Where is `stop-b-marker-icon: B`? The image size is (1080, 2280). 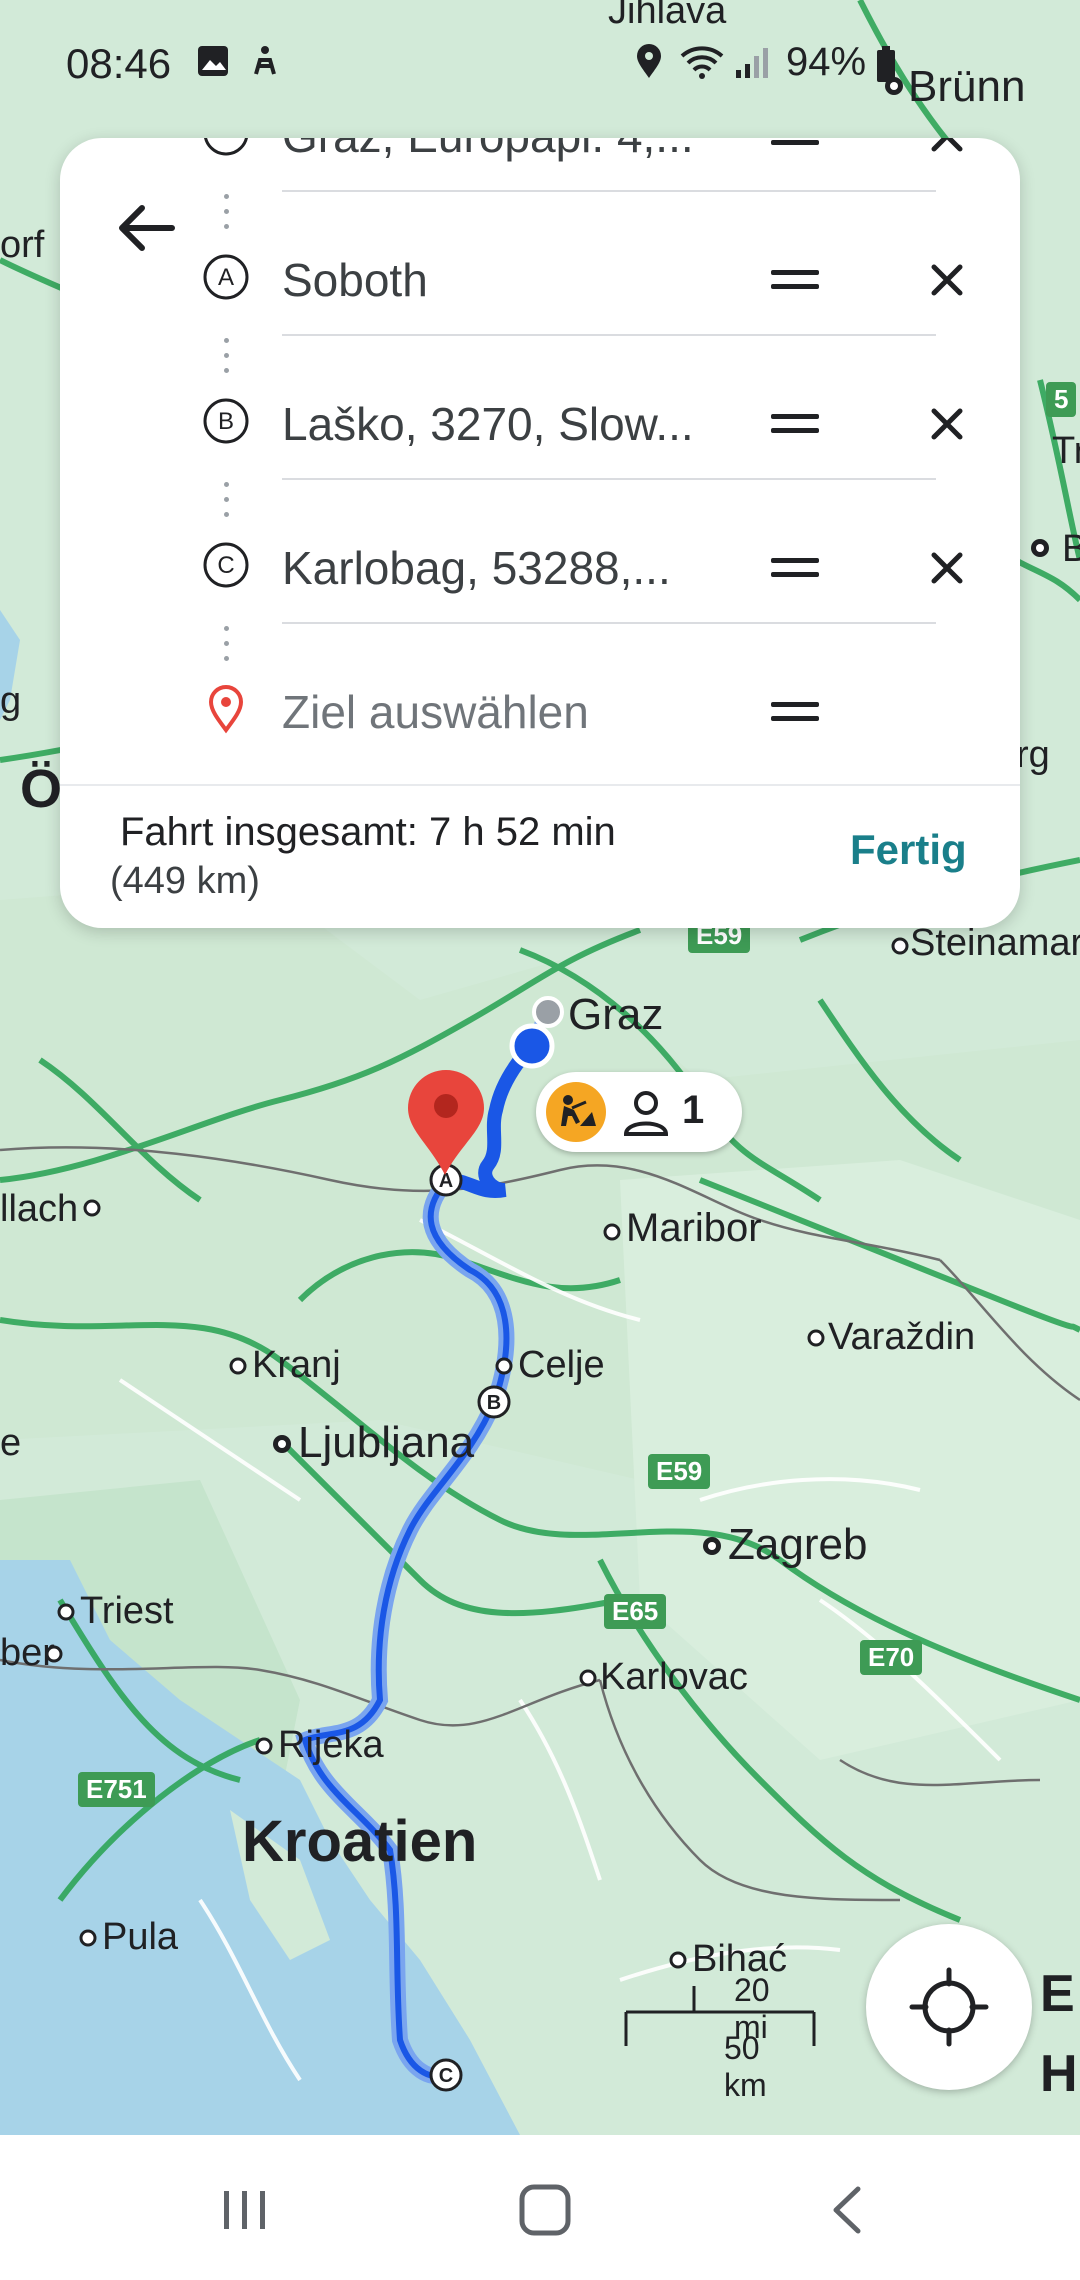 stop-b-marker-icon: B is located at coordinates (226, 421).